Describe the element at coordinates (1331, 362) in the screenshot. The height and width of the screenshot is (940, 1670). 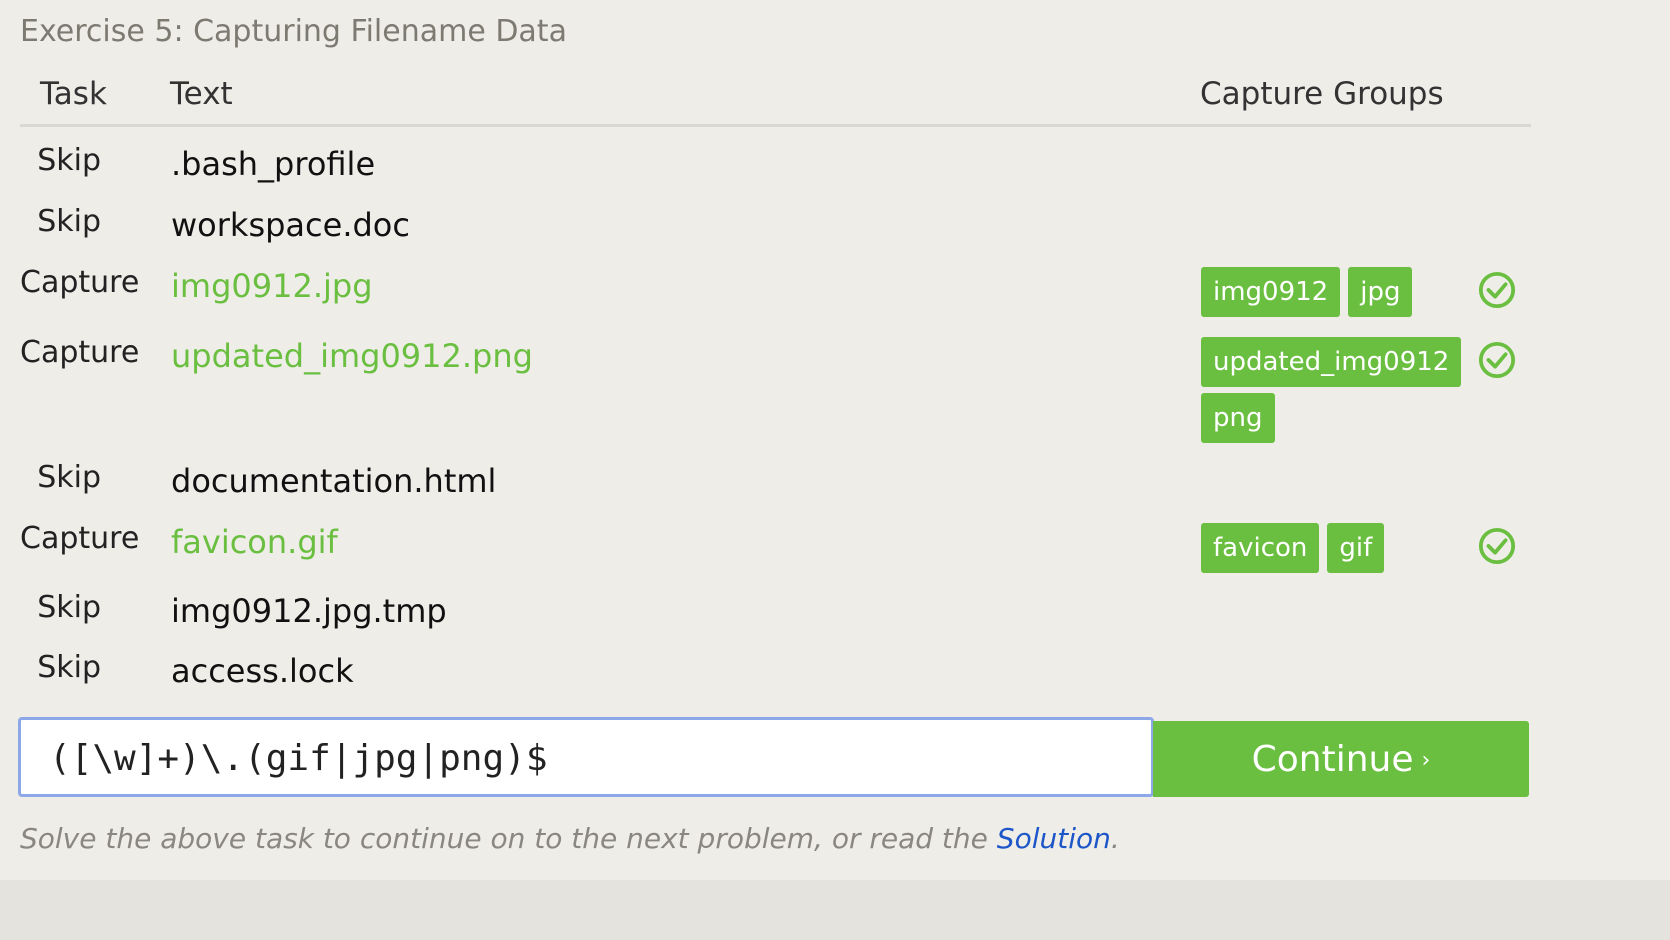
I see `capture-group-badge: updated_img0912` at that location.